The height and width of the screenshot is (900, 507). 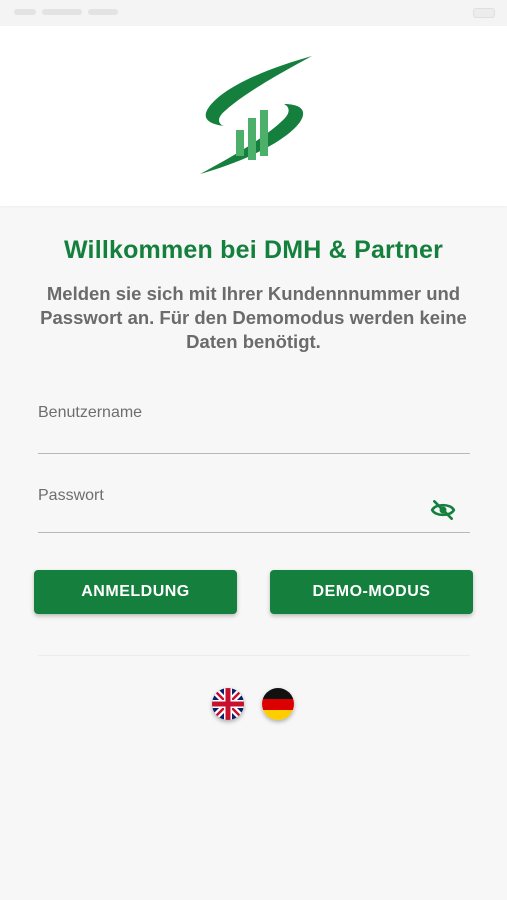 I want to click on password-label: Passwort, so click(x=71, y=495).